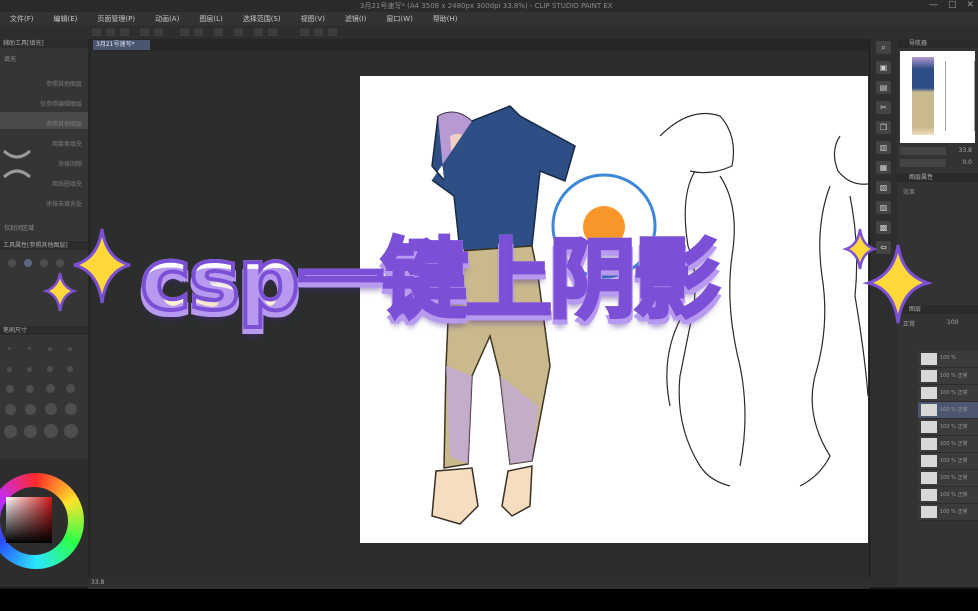 Image resolution: width=978 pixels, height=611 pixels. Describe the element at coordinates (937, 97) in the screenshot. I see `navigator-preview` at that location.